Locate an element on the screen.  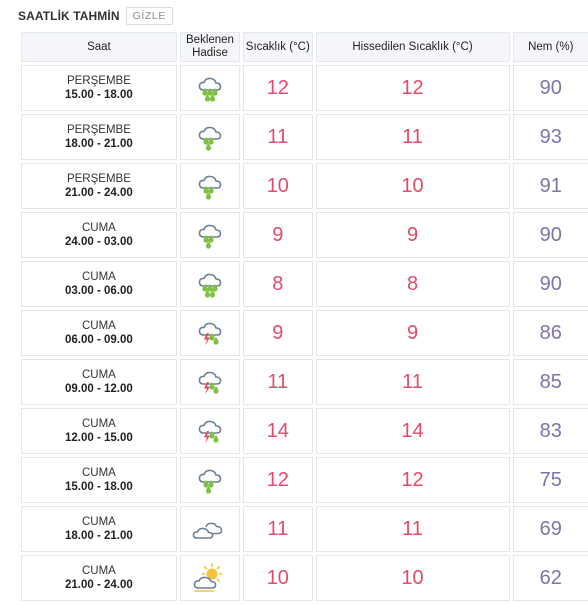
humidity-value: 93 is located at coordinates (550, 136).